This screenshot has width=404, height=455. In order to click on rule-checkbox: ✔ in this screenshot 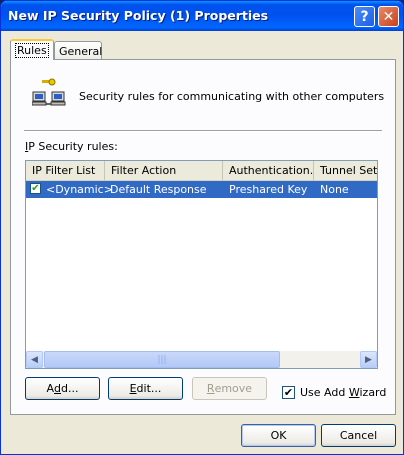, I will do `click(35, 188)`.